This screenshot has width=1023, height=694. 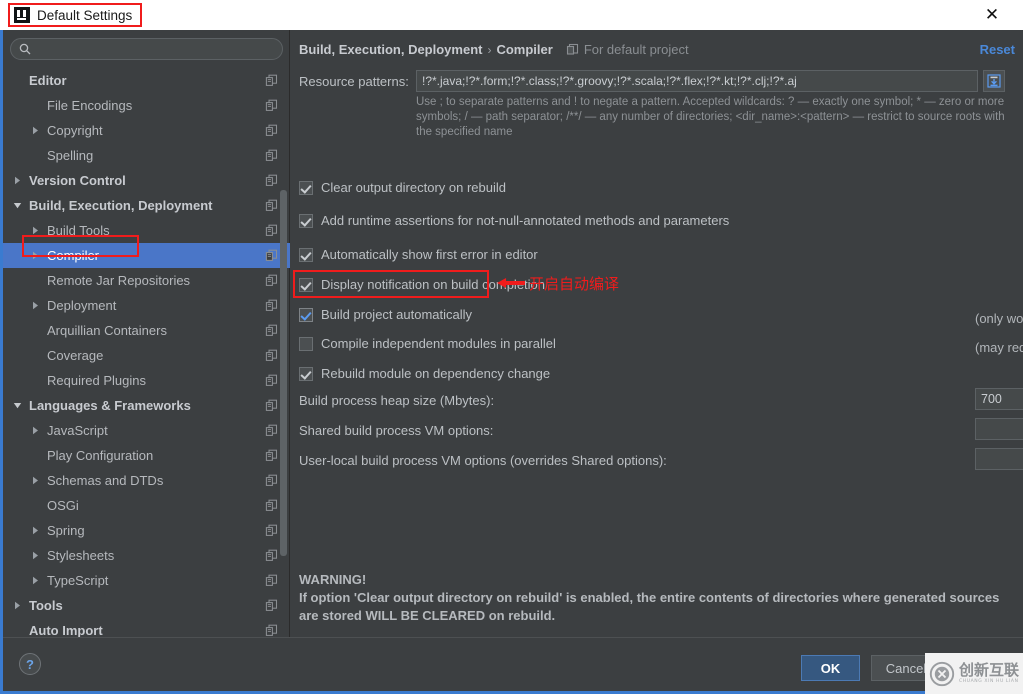 I want to click on sidebar-item-auto-import: Auto Import, so click(x=146, y=627).